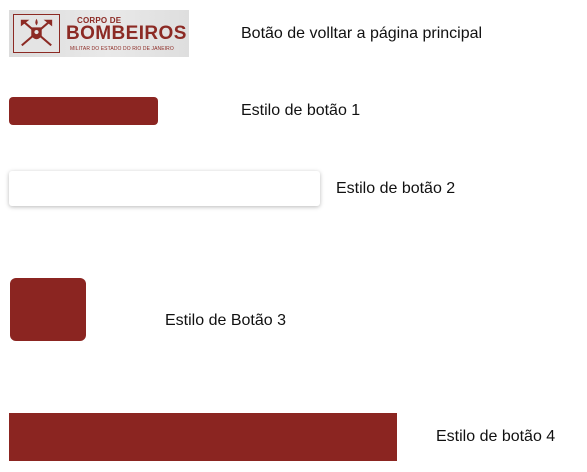 This screenshot has width=587, height=472. Describe the element at coordinates (496, 436) in the screenshot. I see `label-button-style-4: Estilo de botão 4` at that location.